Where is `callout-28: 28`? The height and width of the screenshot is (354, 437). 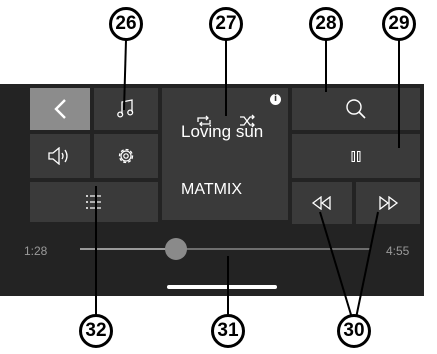 callout-28: 28 is located at coordinates (326, 24).